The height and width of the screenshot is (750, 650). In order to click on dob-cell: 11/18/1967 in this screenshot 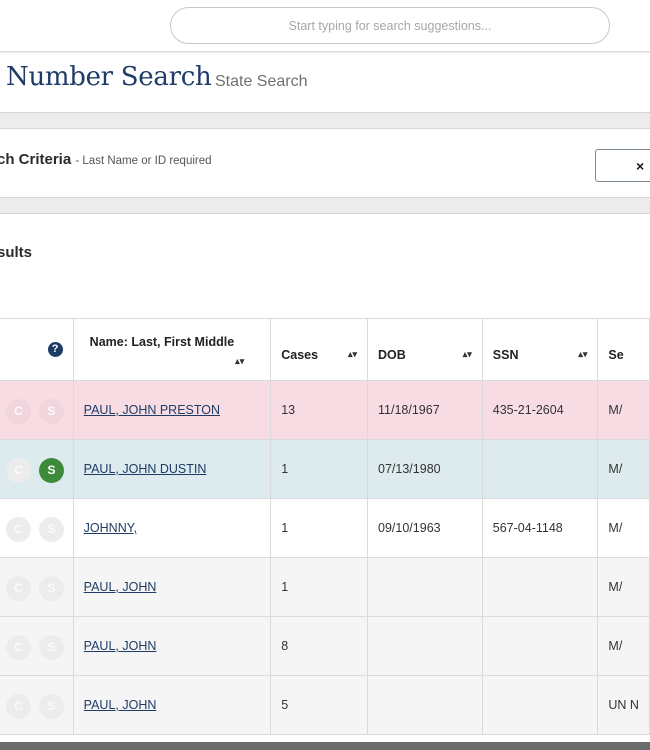, I will do `click(425, 410)`.